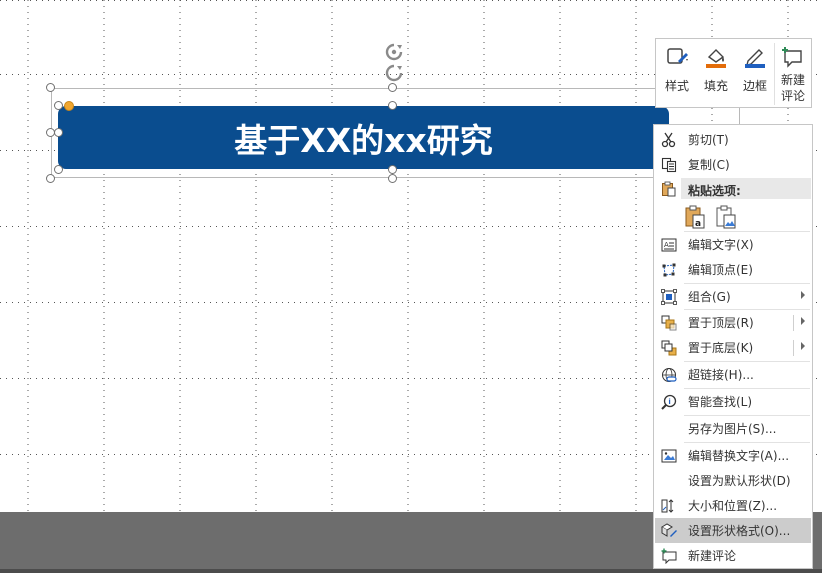 The height and width of the screenshot is (573, 822). I want to click on paste-options-header: 粘贴选项:, so click(733, 188).